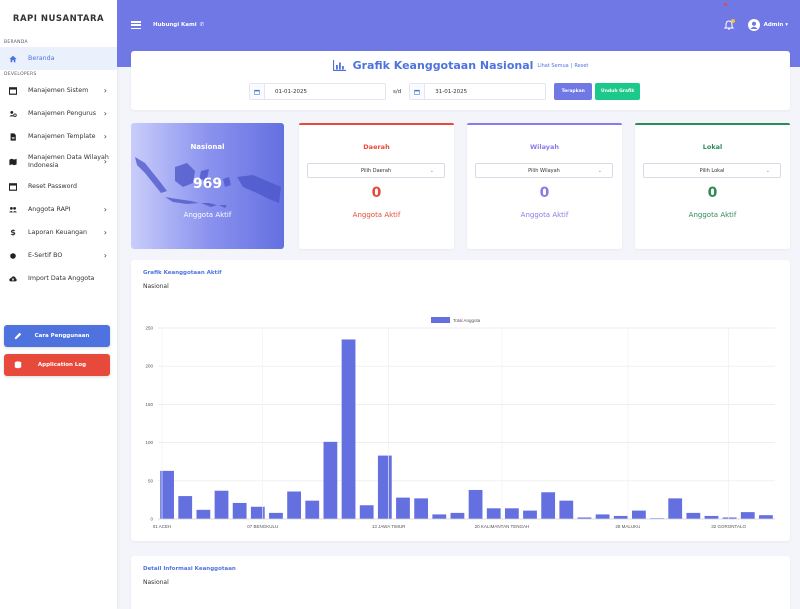 The height and width of the screenshot is (609, 800). Describe the element at coordinates (502, 526) in the screenshot. I see `x-tick-label: 20 KALIMANTAN TENGAH` at that location.